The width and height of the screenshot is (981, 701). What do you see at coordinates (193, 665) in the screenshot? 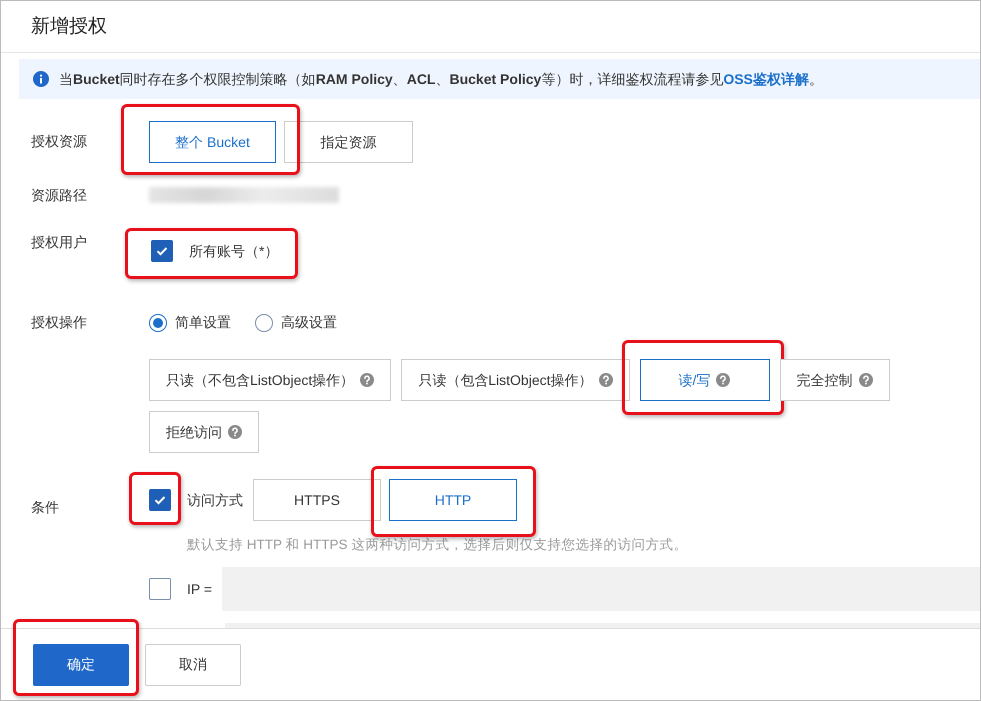
I see `cancel-button: 取消` at bounding box center [193, 665].